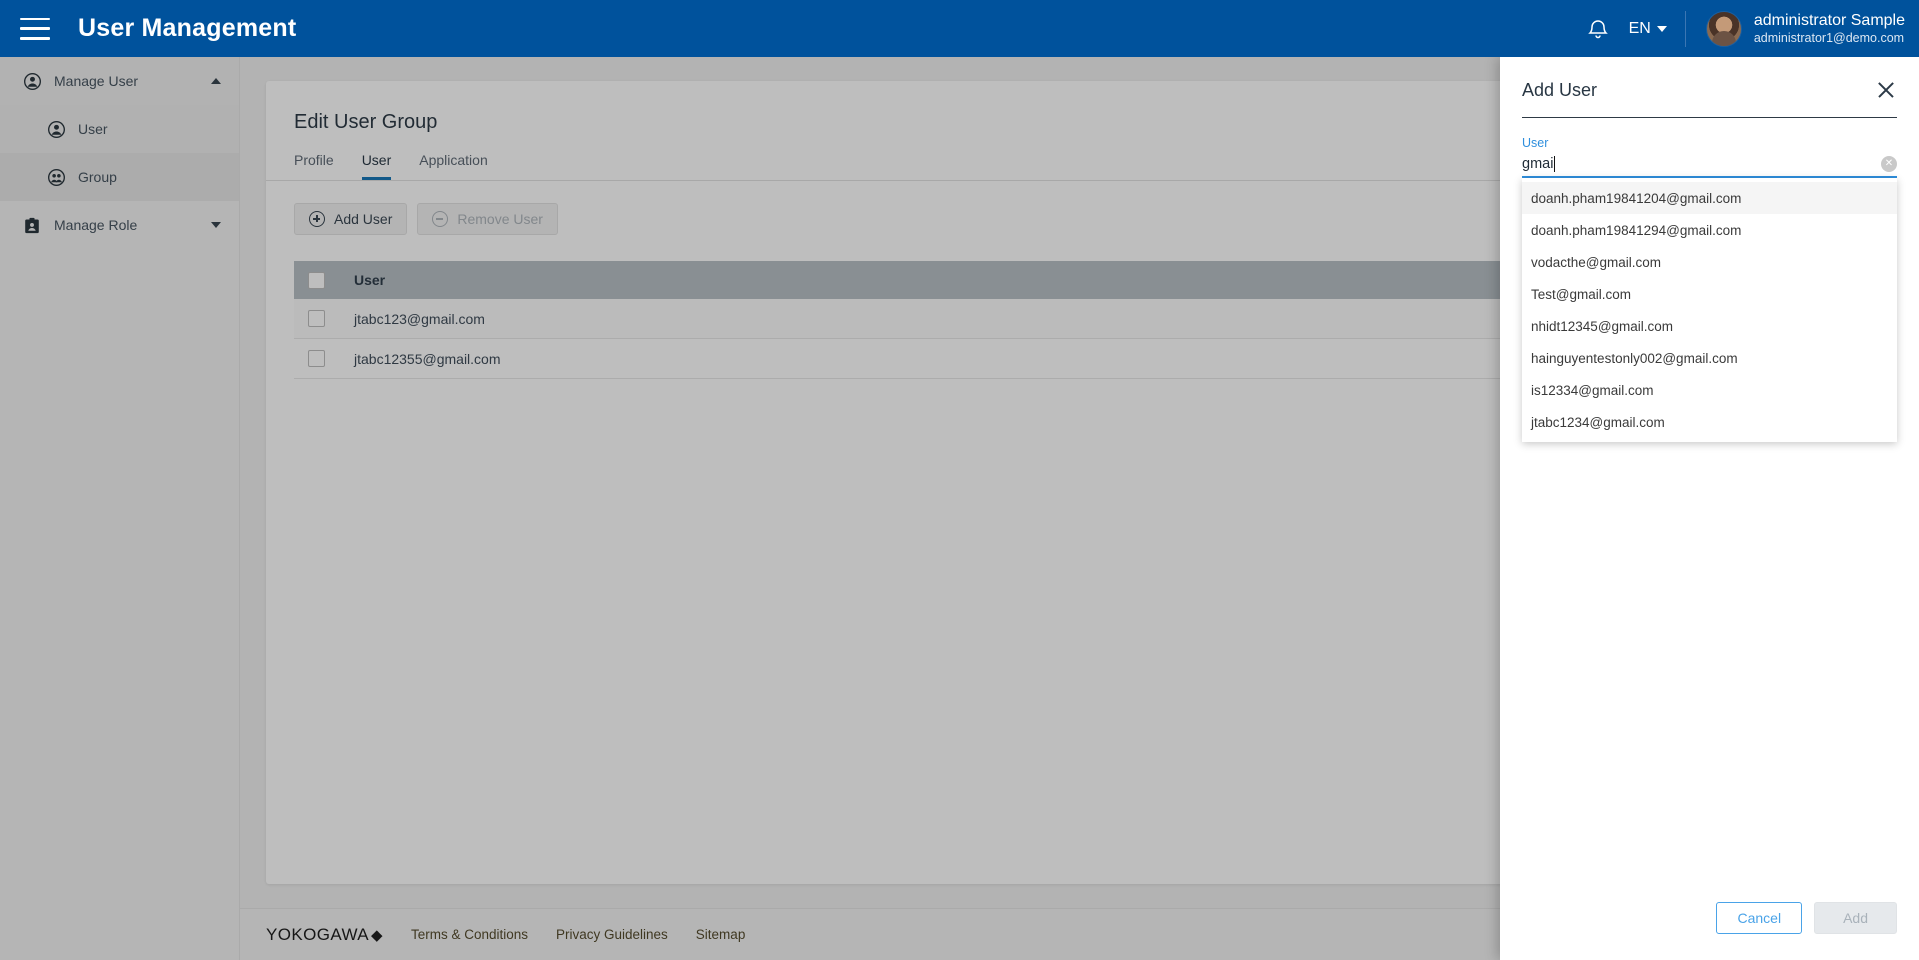 The width and height of the screenshot is (1919, 960). Describe the element at coordinates (1709, 294) in the screenshot. I see `suggestion-item: Test@gmail.com` at that location.